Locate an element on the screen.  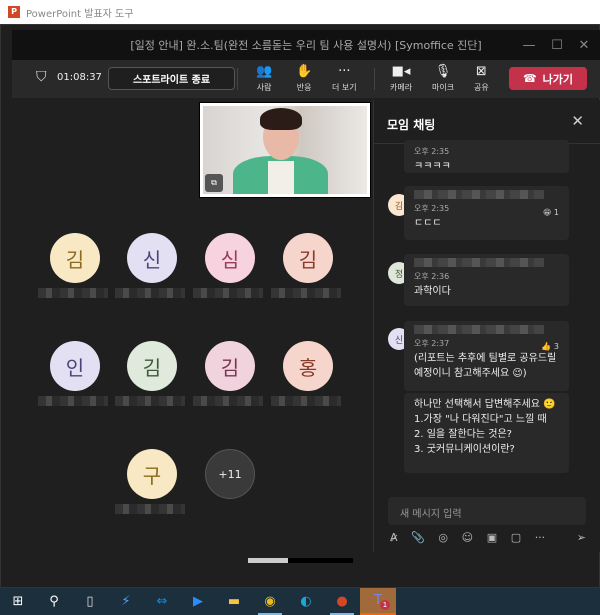
camera-icon: ■◂ is located at coordinates (401, 71).